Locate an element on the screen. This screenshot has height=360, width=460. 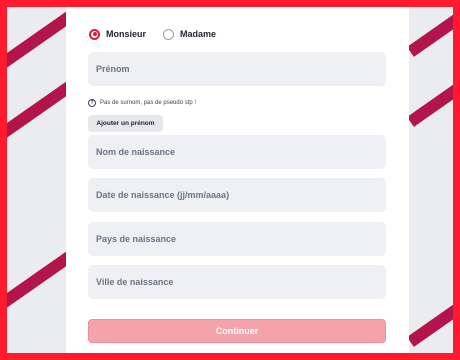
pays-naissance-input: Pays de naissance is located at coordinates (237, 239).